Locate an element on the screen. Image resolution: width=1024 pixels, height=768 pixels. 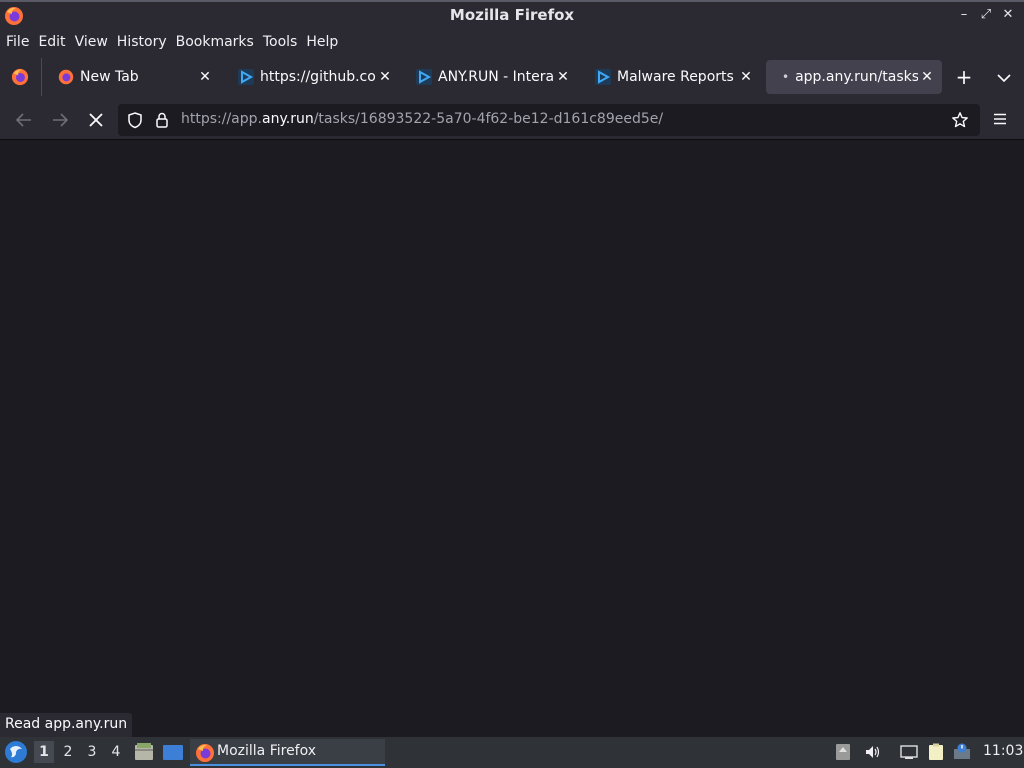
tab-new-tab: New Tab ✕ is located at coordinates (133, 77).